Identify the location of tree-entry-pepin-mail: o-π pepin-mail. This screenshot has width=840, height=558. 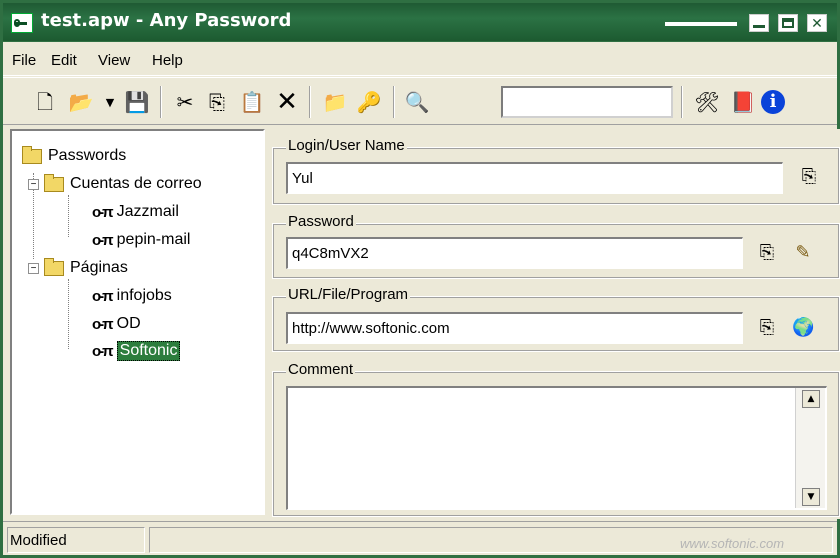
(141, 240).